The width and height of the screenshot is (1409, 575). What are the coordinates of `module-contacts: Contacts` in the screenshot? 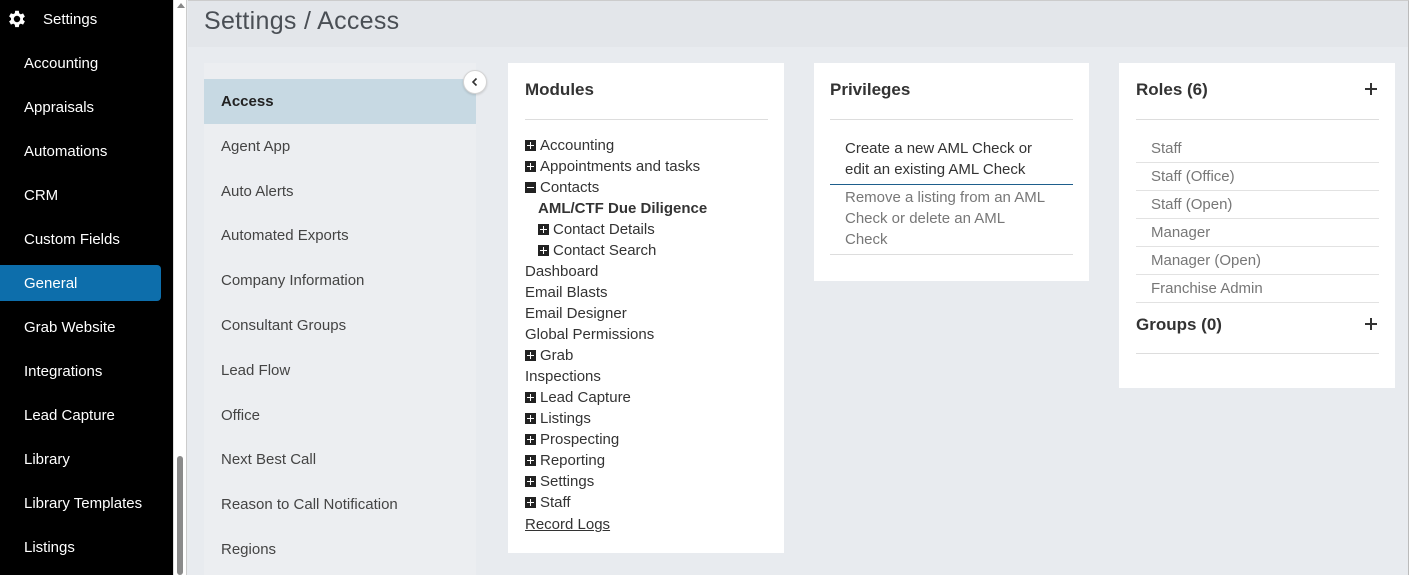 It's located at (562, 187).